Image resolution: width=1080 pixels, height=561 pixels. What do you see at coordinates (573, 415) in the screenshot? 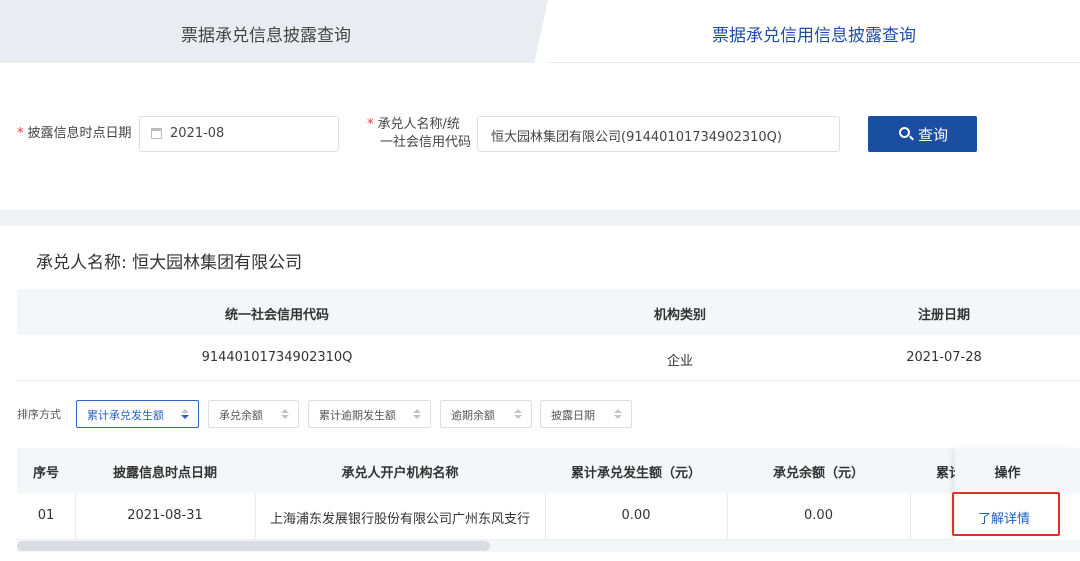
I see `sort-option-label: 披露日期` at bounding box center [573, 415].